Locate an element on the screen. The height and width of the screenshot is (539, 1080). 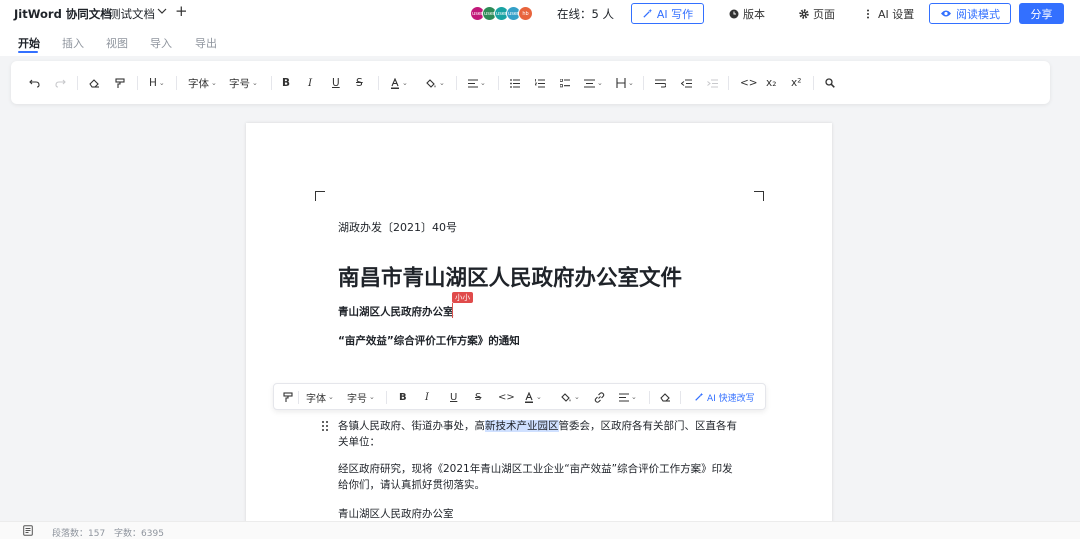
online-avatars: user user user user hb is located at coordinates (501, 13).